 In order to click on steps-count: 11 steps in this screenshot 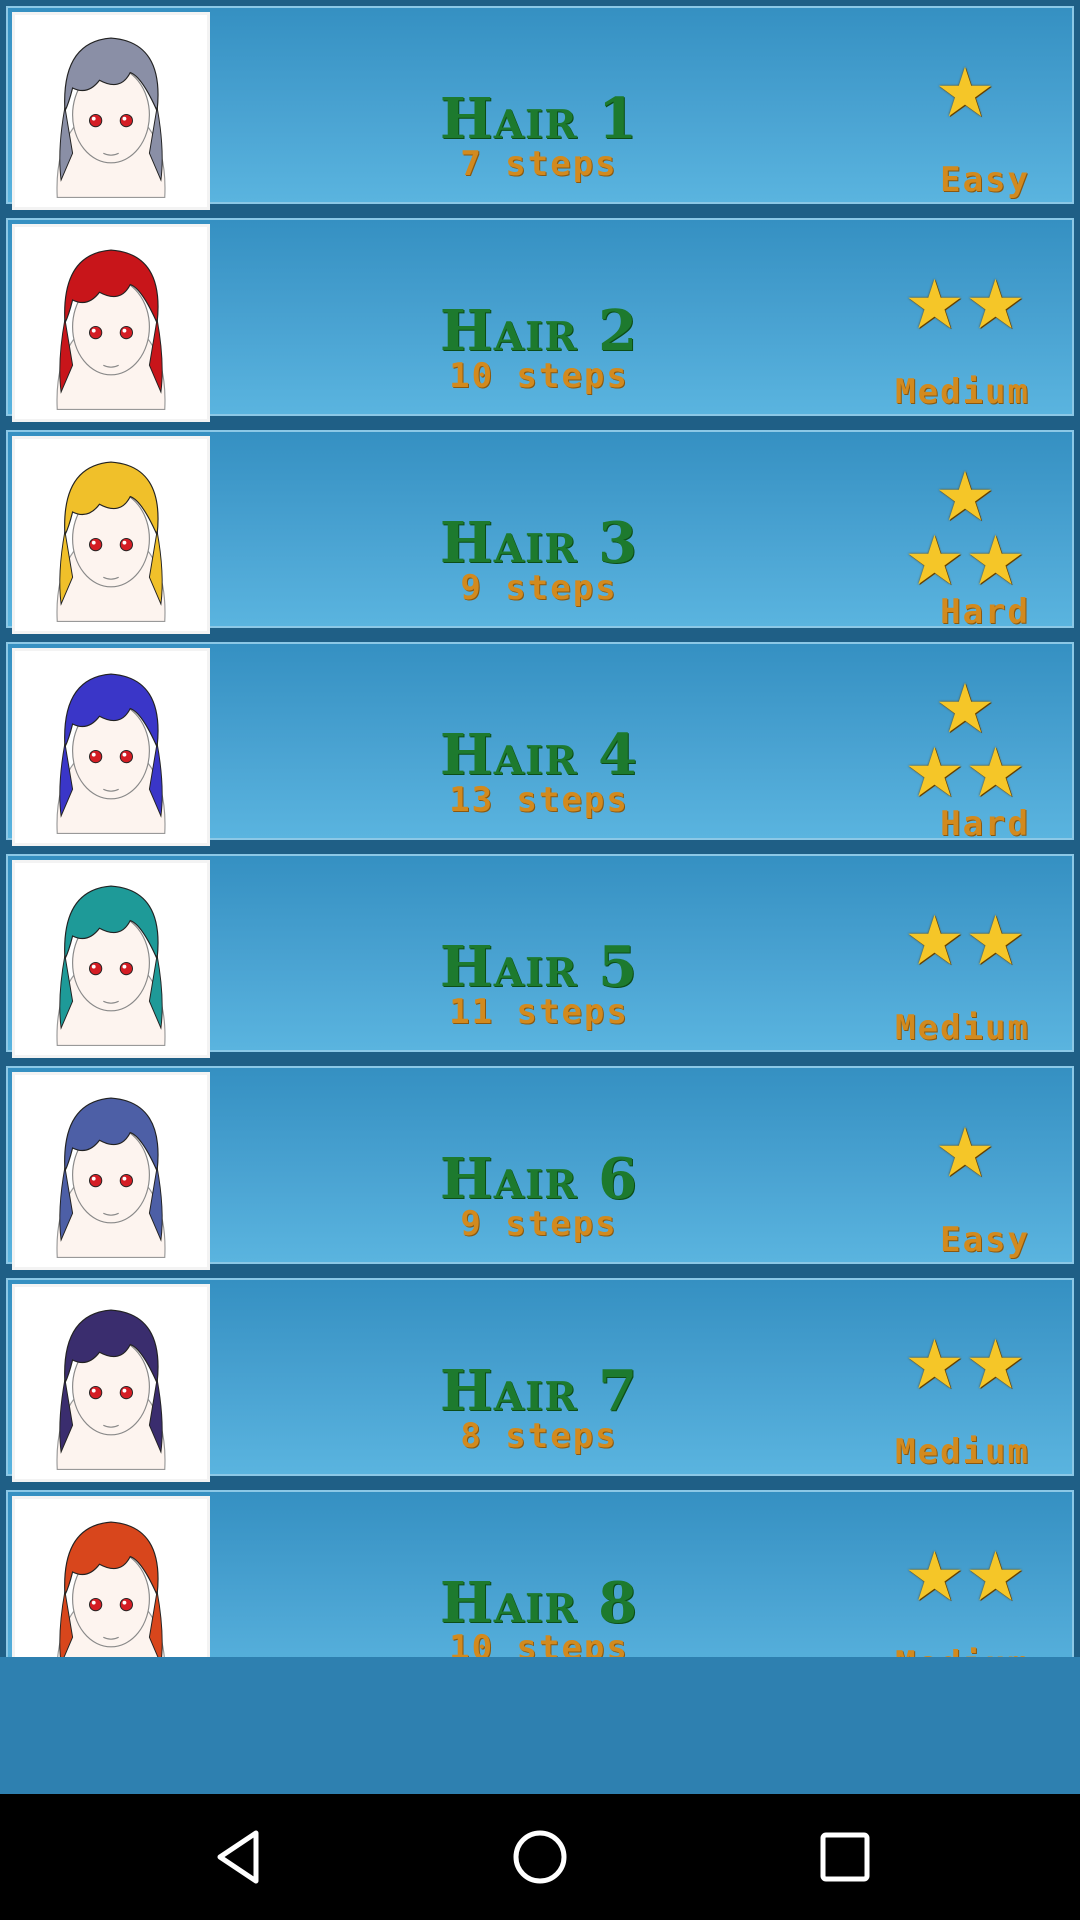, I will do `click(539, 1012)`.